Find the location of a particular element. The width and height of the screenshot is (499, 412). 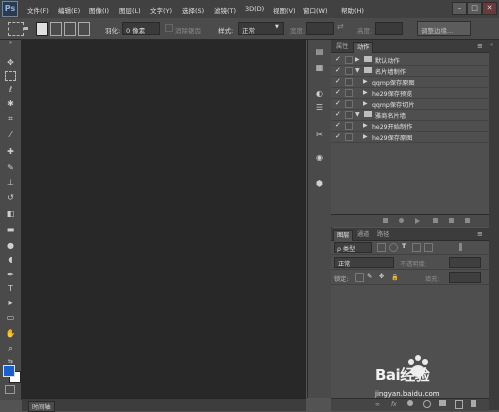

menu-select: 选择(S) is located at coordinates (193, 10).